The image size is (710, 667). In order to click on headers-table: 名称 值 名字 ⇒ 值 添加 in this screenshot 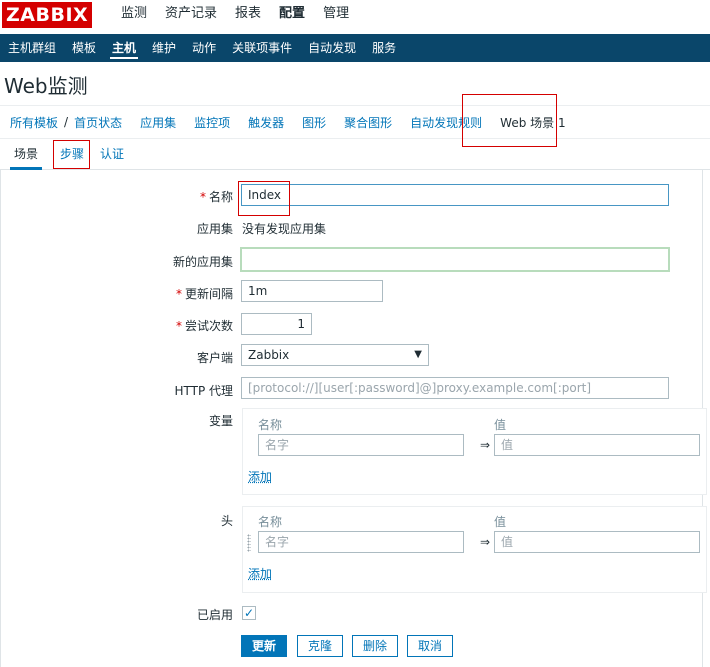, I will do `click(474, 549)`.